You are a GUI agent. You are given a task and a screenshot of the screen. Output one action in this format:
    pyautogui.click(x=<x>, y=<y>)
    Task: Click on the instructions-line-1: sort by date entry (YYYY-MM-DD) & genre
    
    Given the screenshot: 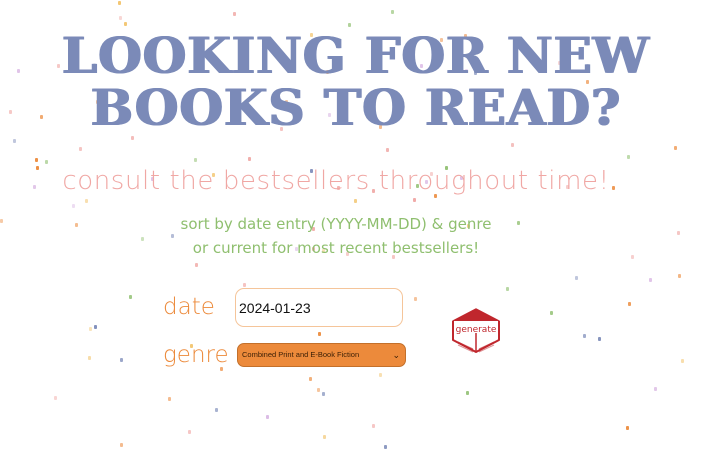 What is the action you would take?
    pyautogui.click(x=336, y=224)
    